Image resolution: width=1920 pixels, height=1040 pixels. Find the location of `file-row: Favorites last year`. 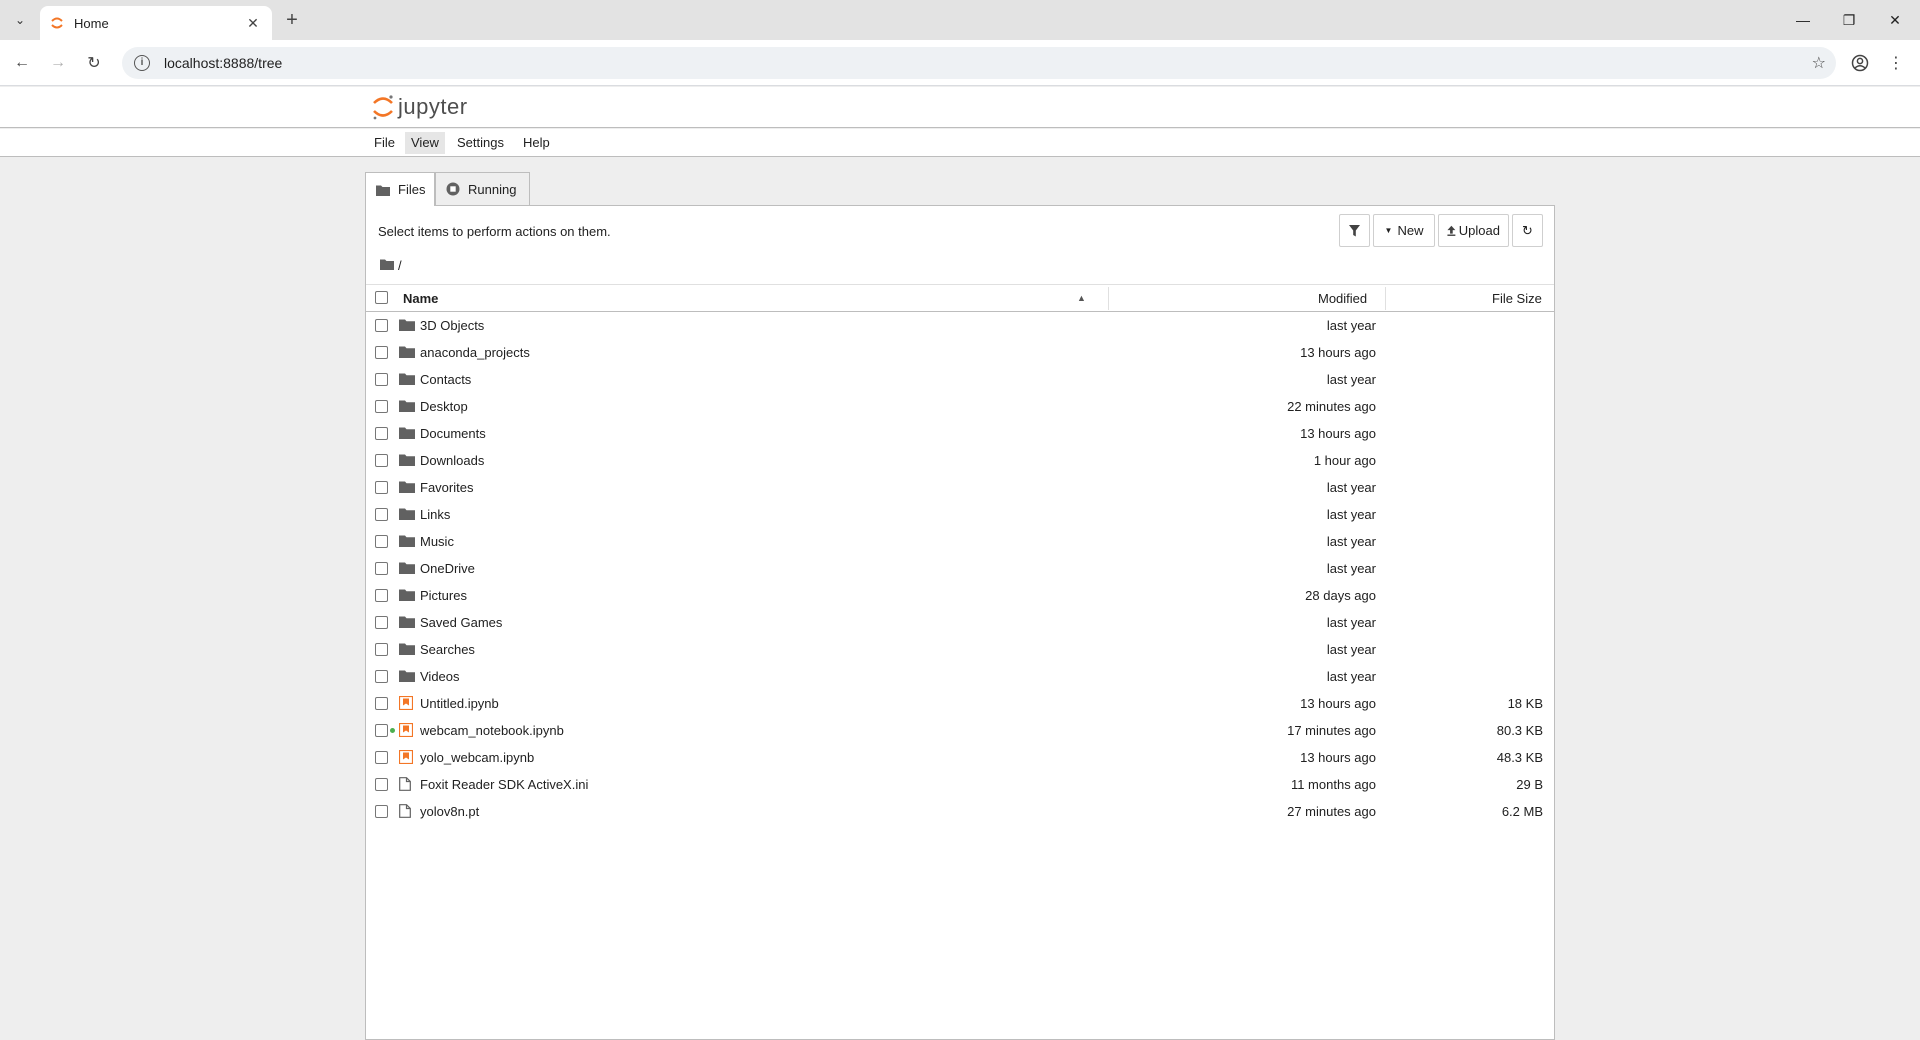

file-row: Favorites last year is located at coordinates (960, 487).